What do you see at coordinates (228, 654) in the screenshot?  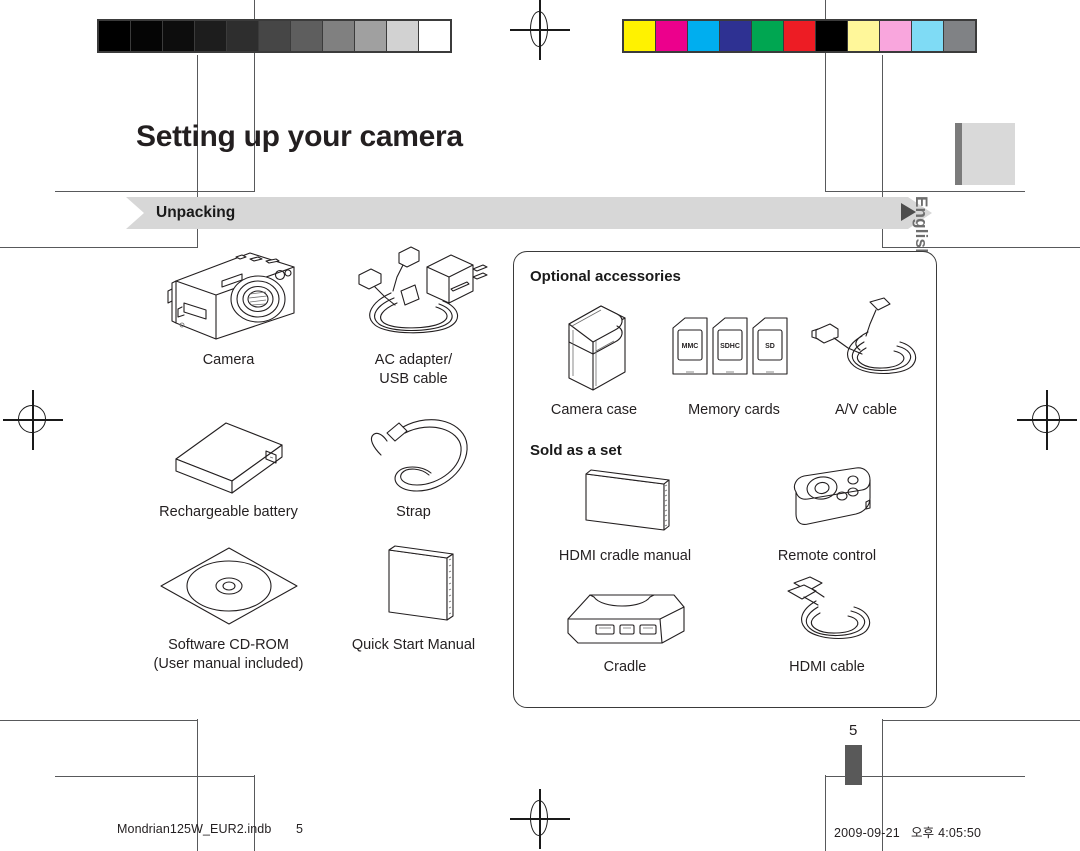 I see `unpacking-item-caption: Software CD-ROM (User manual included)` at bounding box center [228, 654].